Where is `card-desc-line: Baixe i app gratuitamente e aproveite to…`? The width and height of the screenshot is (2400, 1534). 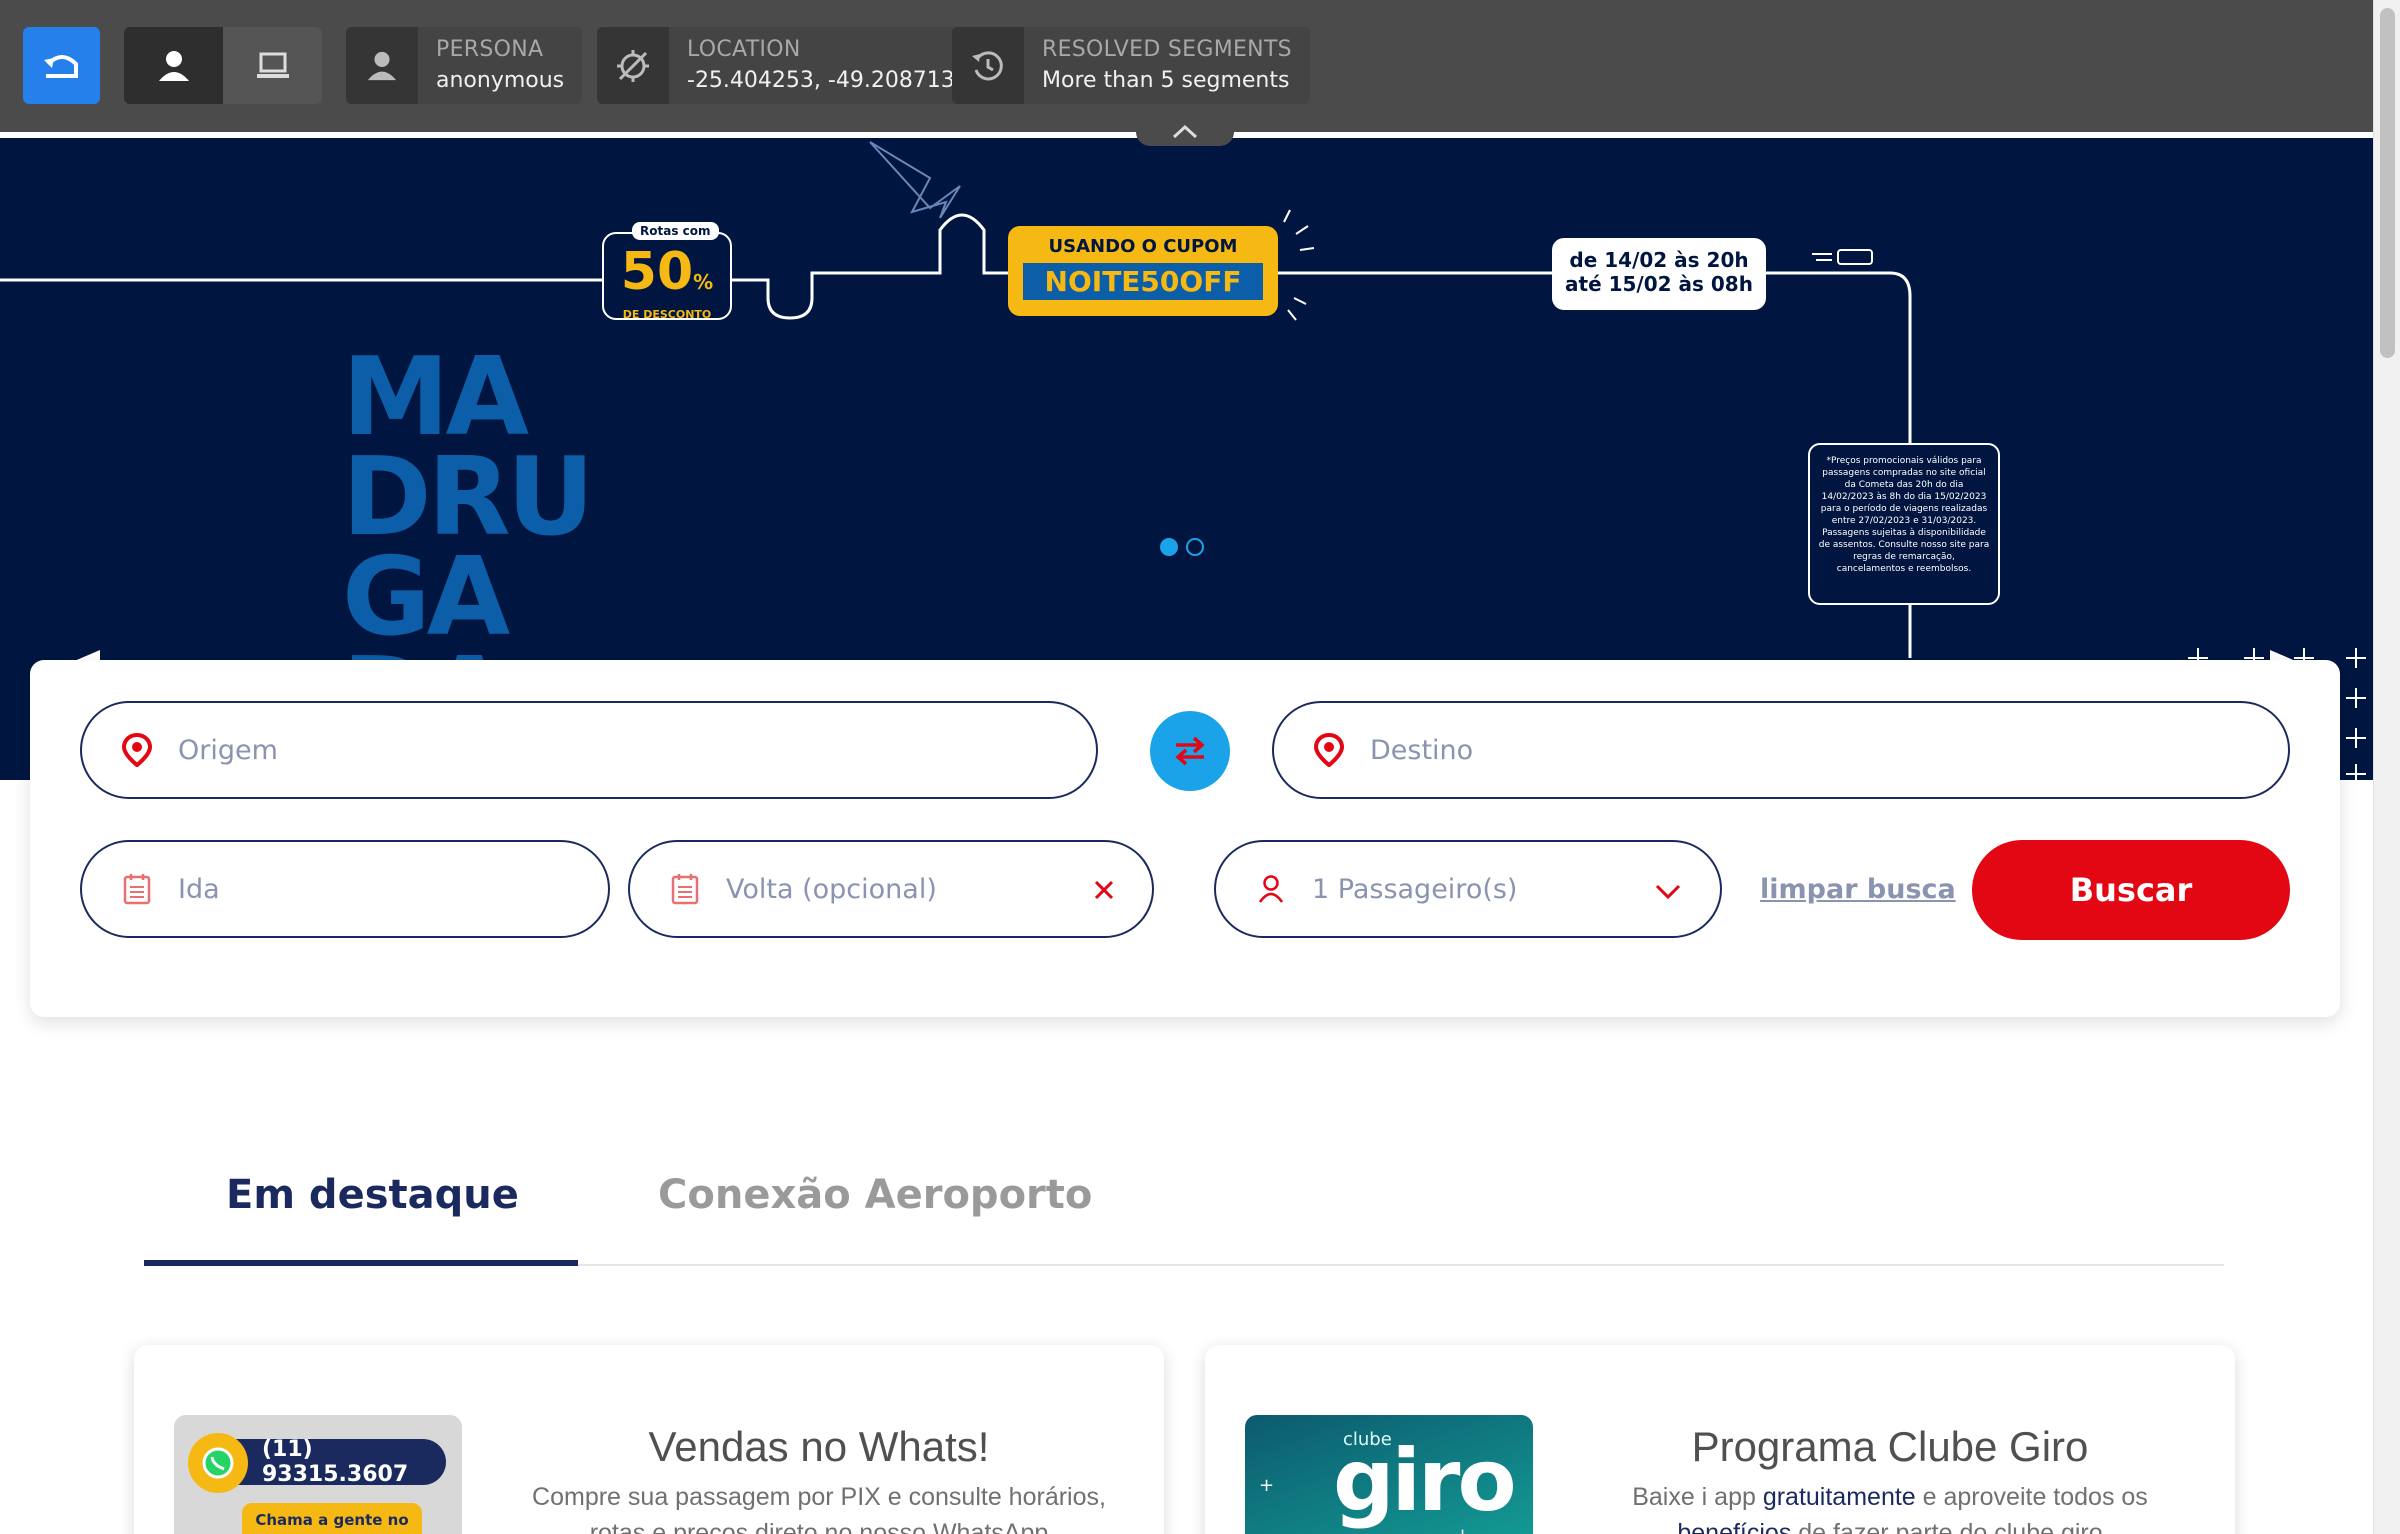
card-desc-line: Baixe i app gratuitamente e aproveite to… is located at coordinates (1890, 1497).